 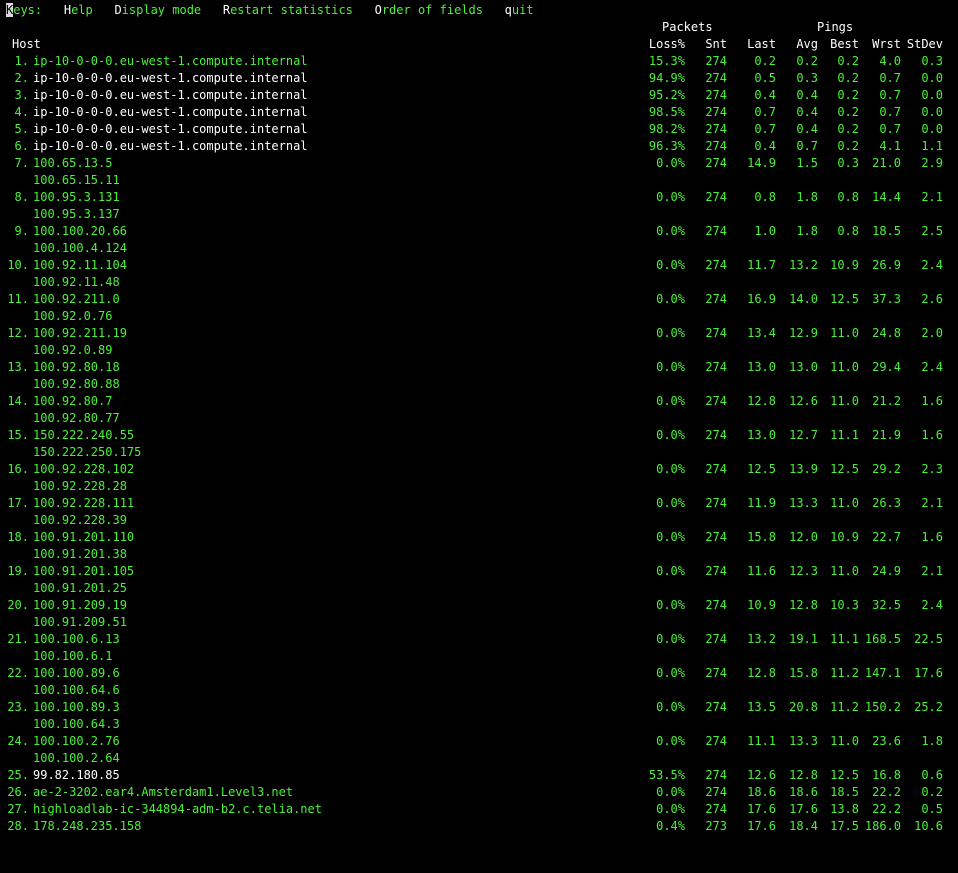 I want to click on hop-number: 3., so click(x=21, y=95).